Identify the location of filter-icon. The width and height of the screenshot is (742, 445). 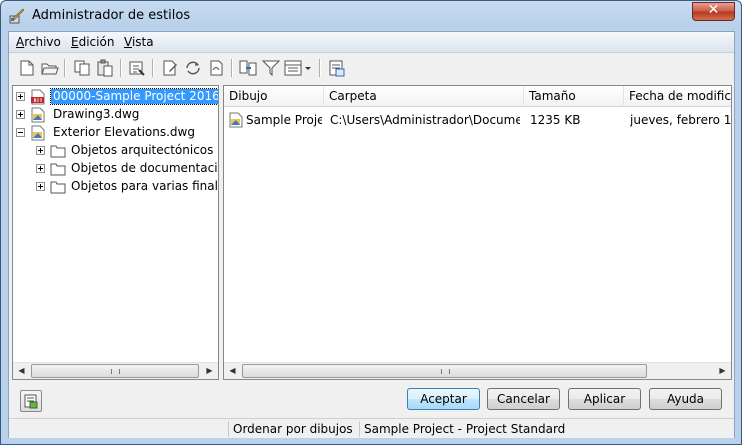
(271, 68).